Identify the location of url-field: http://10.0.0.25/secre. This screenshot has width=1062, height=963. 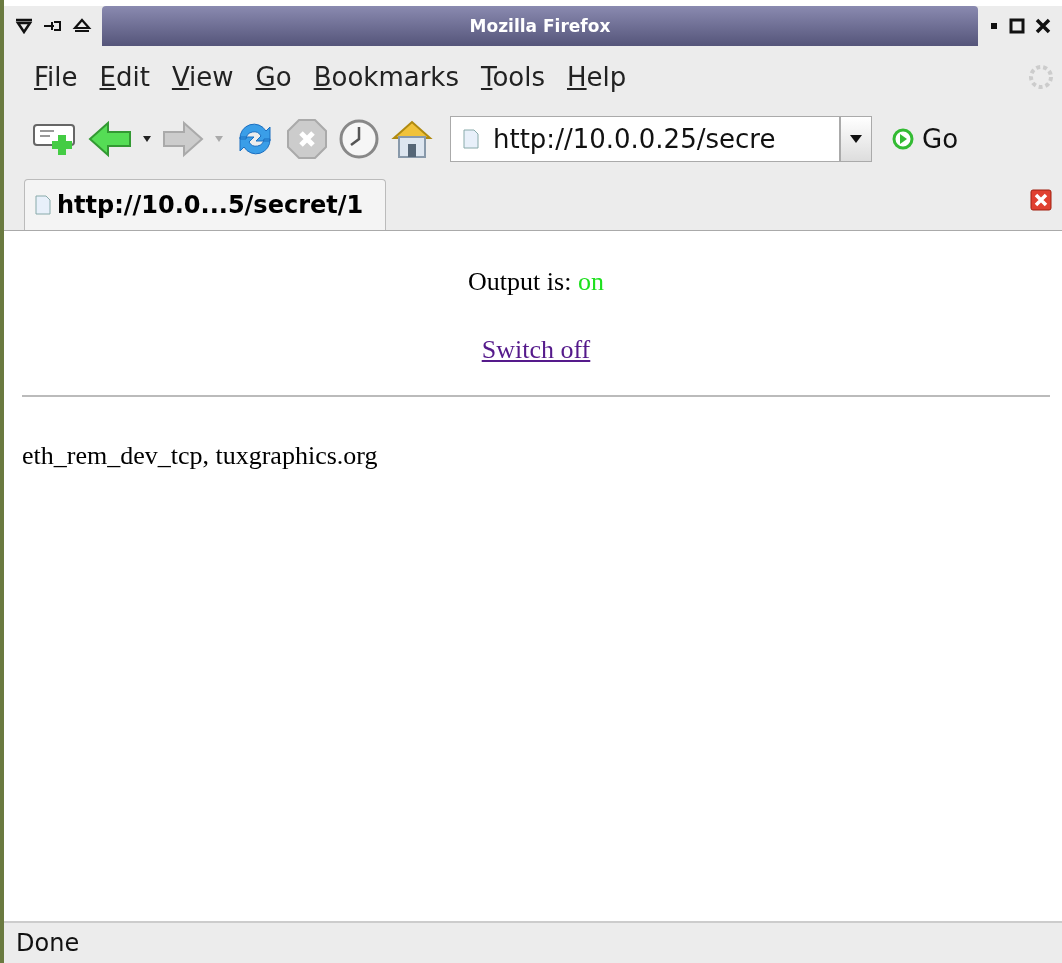
(645, 139).